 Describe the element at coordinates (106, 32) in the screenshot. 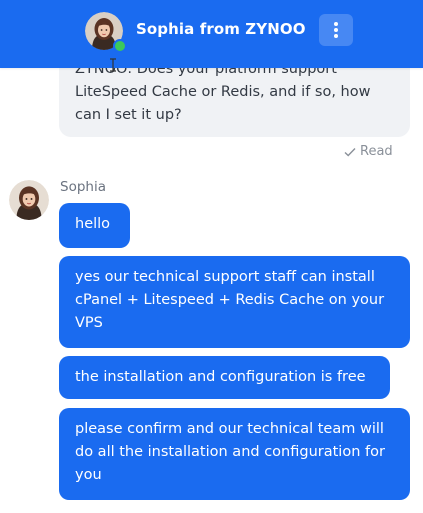

I see `agent-avatar-header` at that location.